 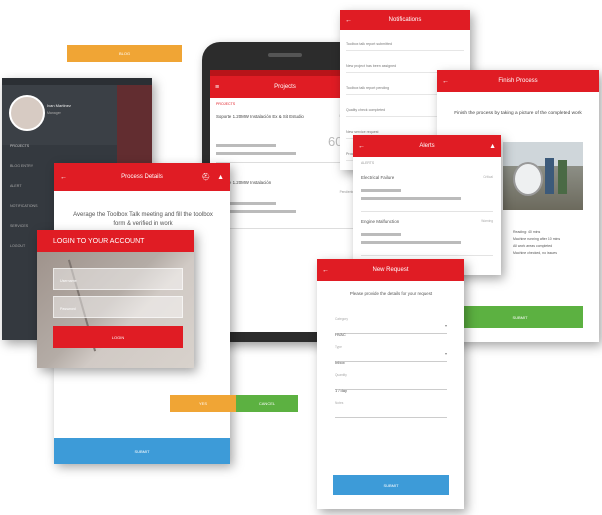 What do you see at coordinates (366, 110) in the screenshot?
I see `notification-text-4: Quality check completed` at bounding box center [366, 110].